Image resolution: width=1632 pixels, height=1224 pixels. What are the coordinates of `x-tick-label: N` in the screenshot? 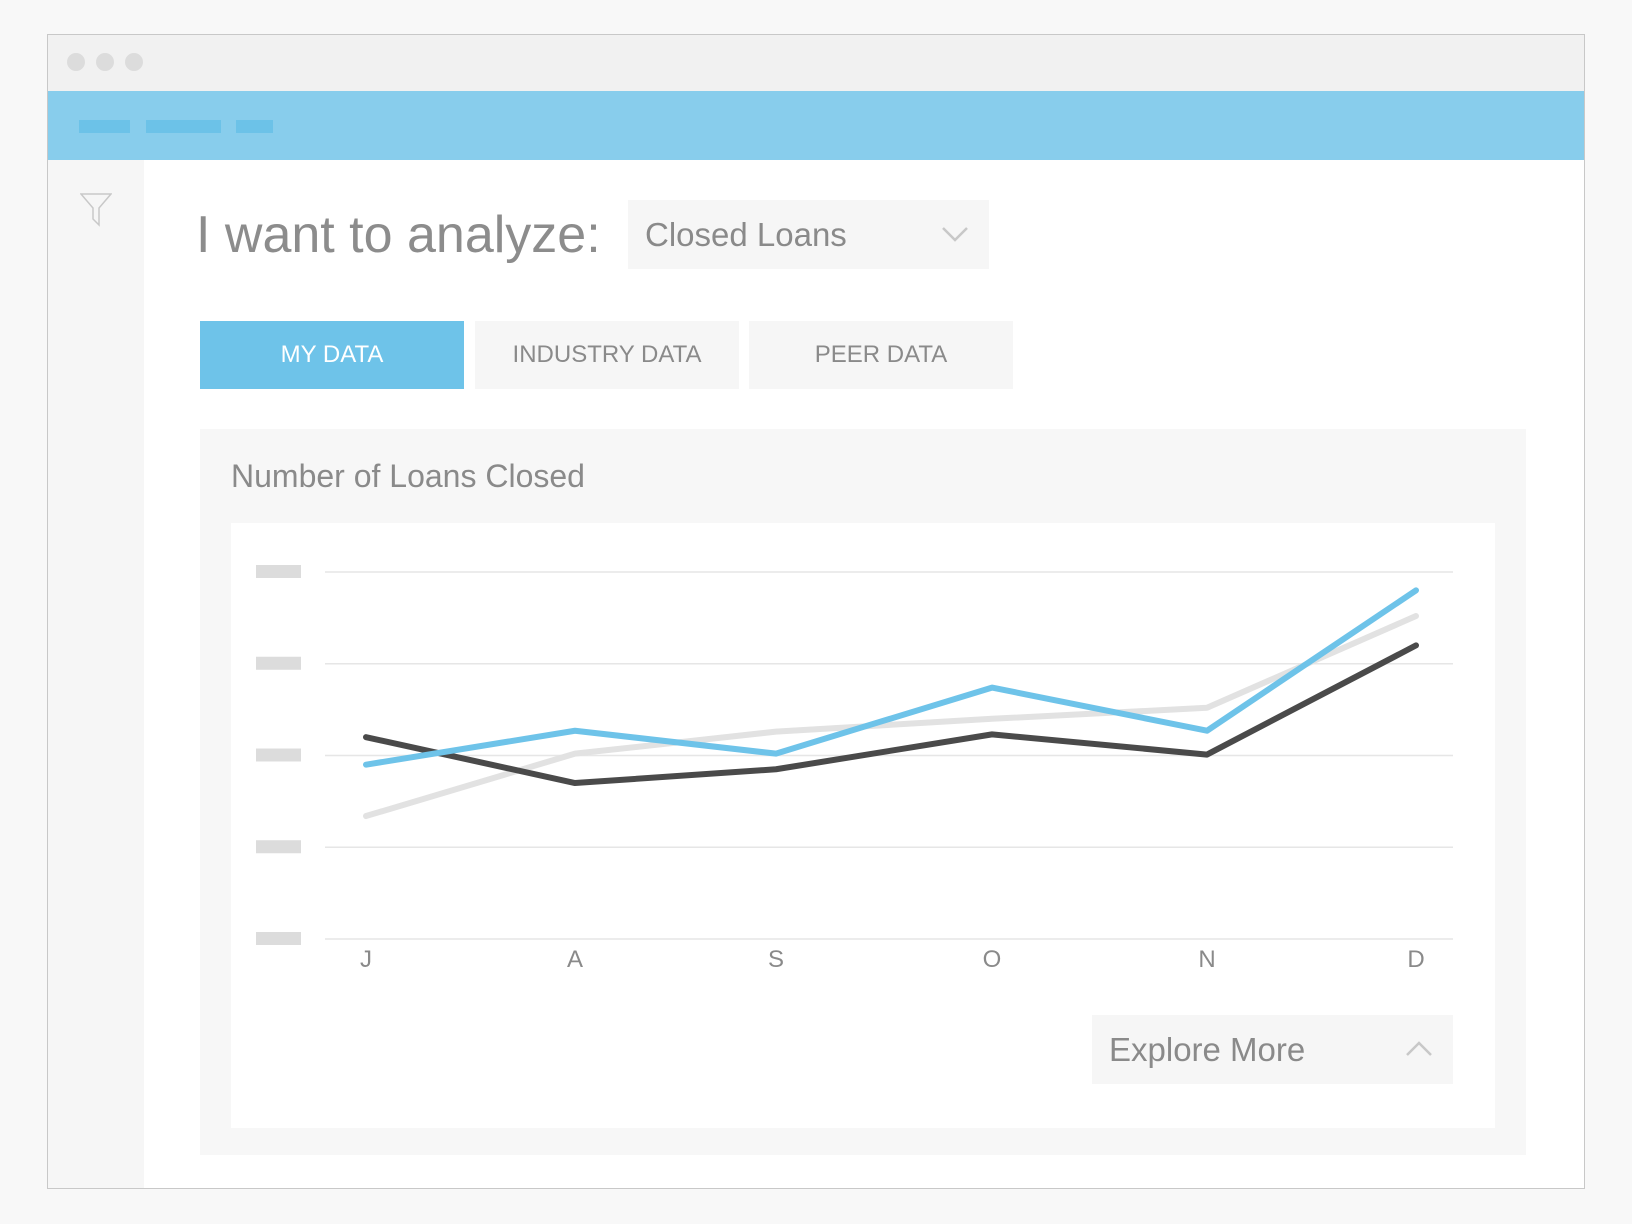 It's located at (1207, 959).